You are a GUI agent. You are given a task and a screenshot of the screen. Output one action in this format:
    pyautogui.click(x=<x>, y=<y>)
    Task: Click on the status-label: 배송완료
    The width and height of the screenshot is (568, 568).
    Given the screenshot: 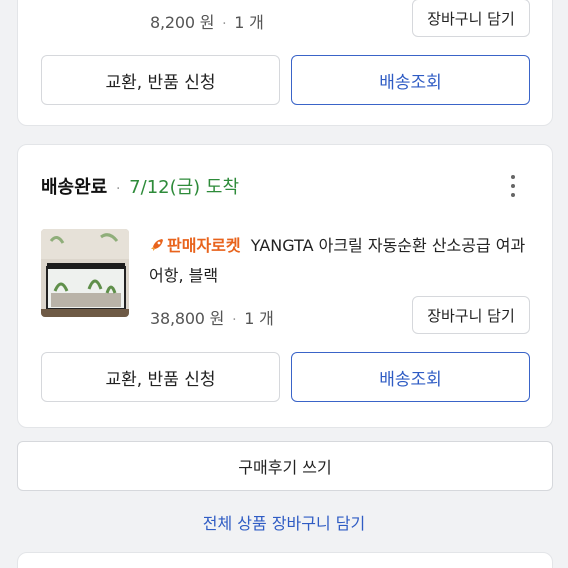 What is the action you would take?
    pyautogui.click(x=74, y=187)
    